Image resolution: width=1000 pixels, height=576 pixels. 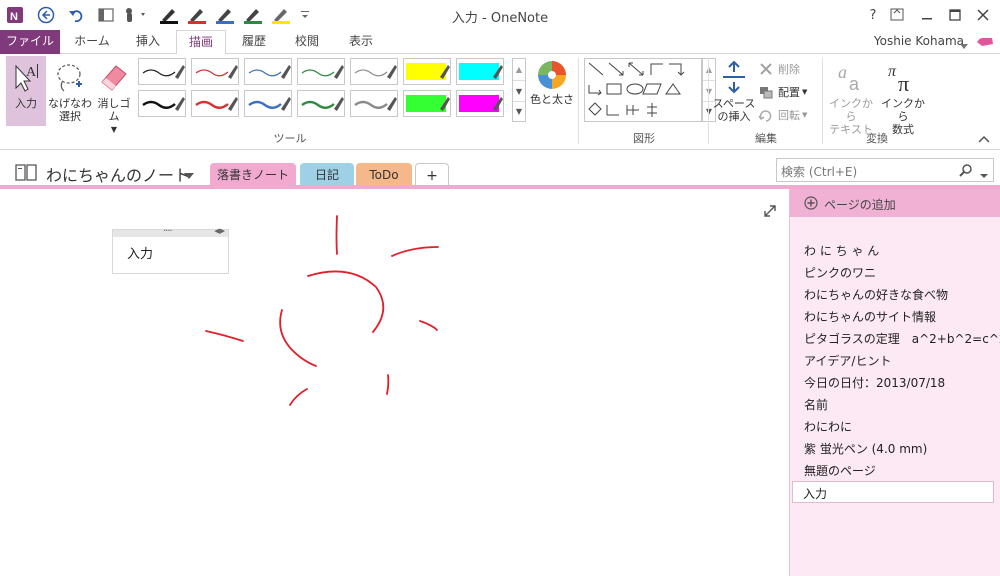 I want to click on add-page-plus-icon, so click(x=811, y=204).